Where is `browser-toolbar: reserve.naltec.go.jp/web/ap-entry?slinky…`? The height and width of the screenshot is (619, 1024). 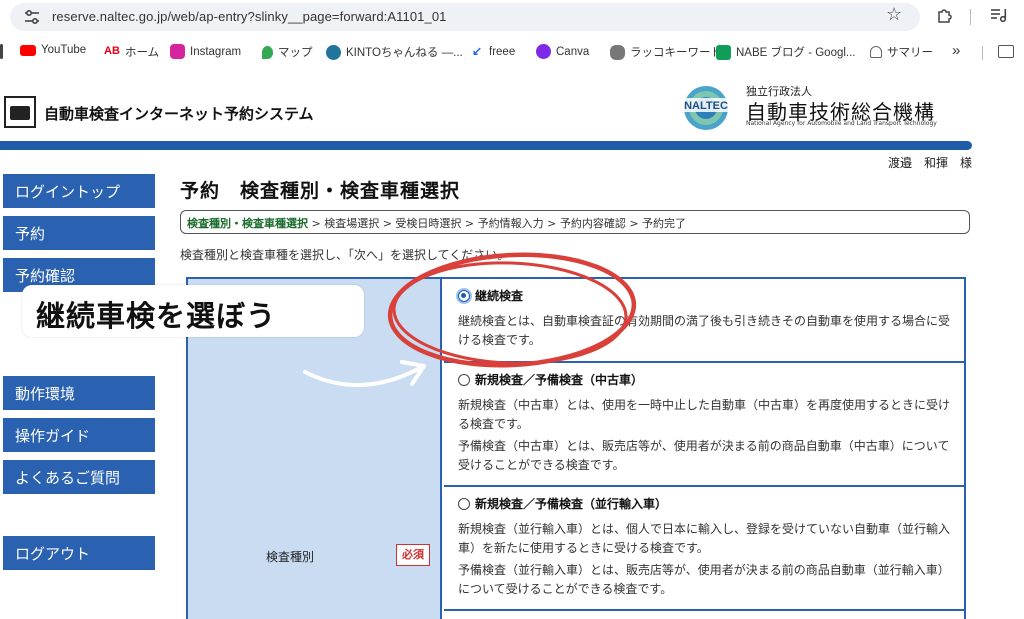
browser-toolbar: reserve.naltec.go.jp/web/ap-entry?slinky… is located at coordinates (512, 17).